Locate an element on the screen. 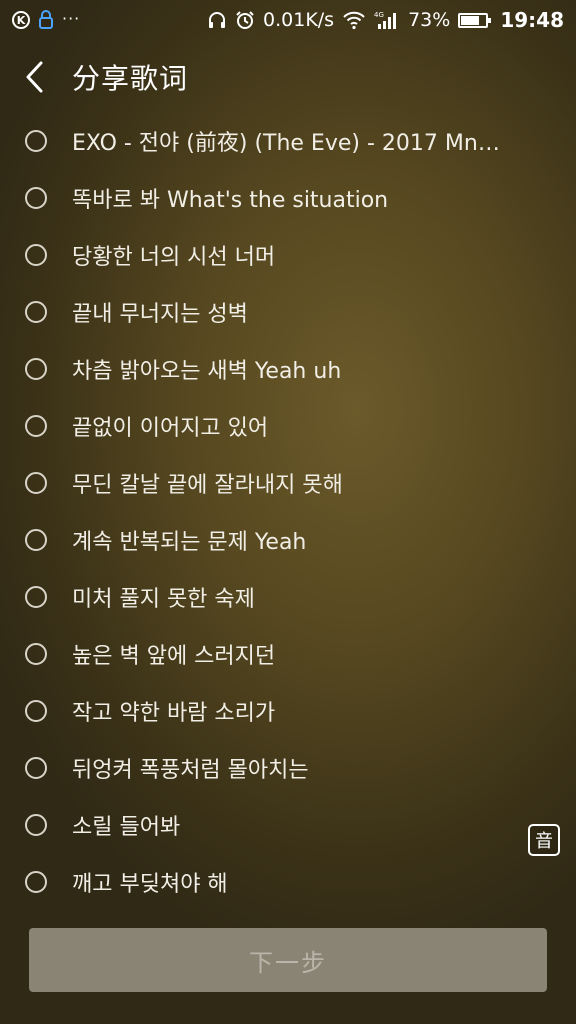 This screenshot has height=1024, width=576. lyric-row: 뒤엉켜 폭풍처럼 몰아치는 is located at coordinates (288, 767).